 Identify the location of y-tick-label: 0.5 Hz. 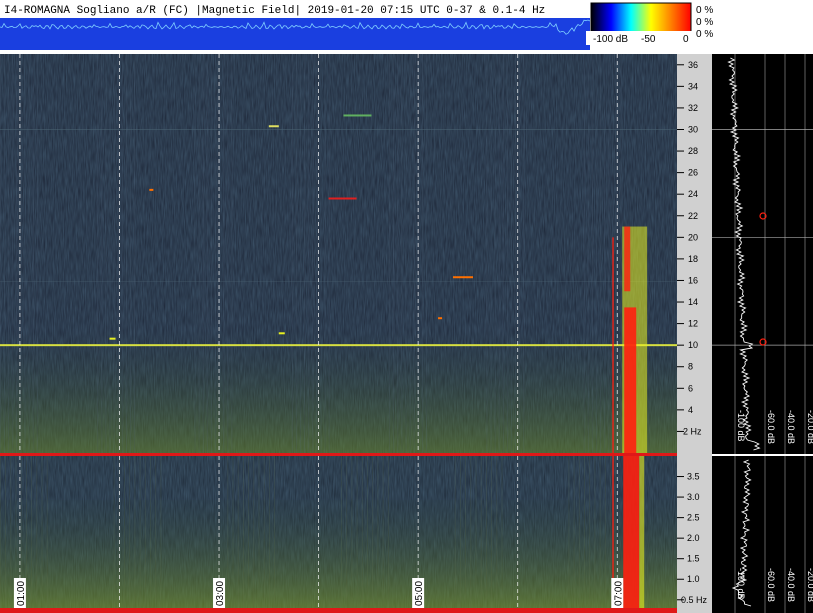
(694, 600).